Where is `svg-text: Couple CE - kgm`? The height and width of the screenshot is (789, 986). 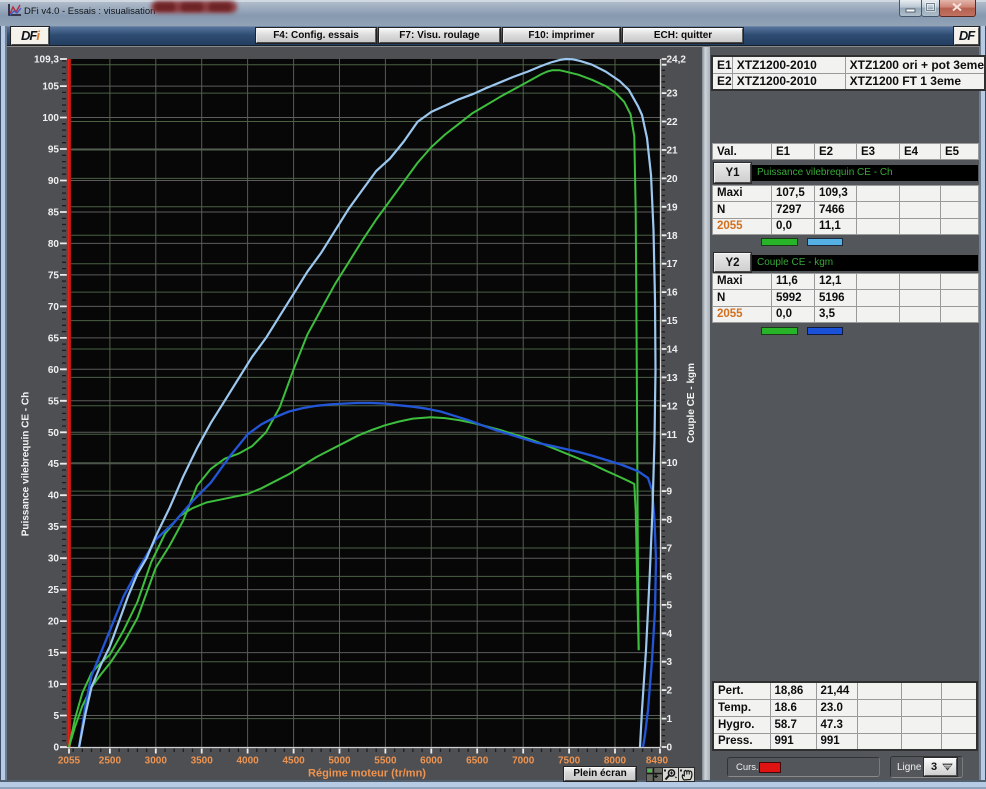 svg-text: Couple CE - kgm is located at coordinates (691, 403).